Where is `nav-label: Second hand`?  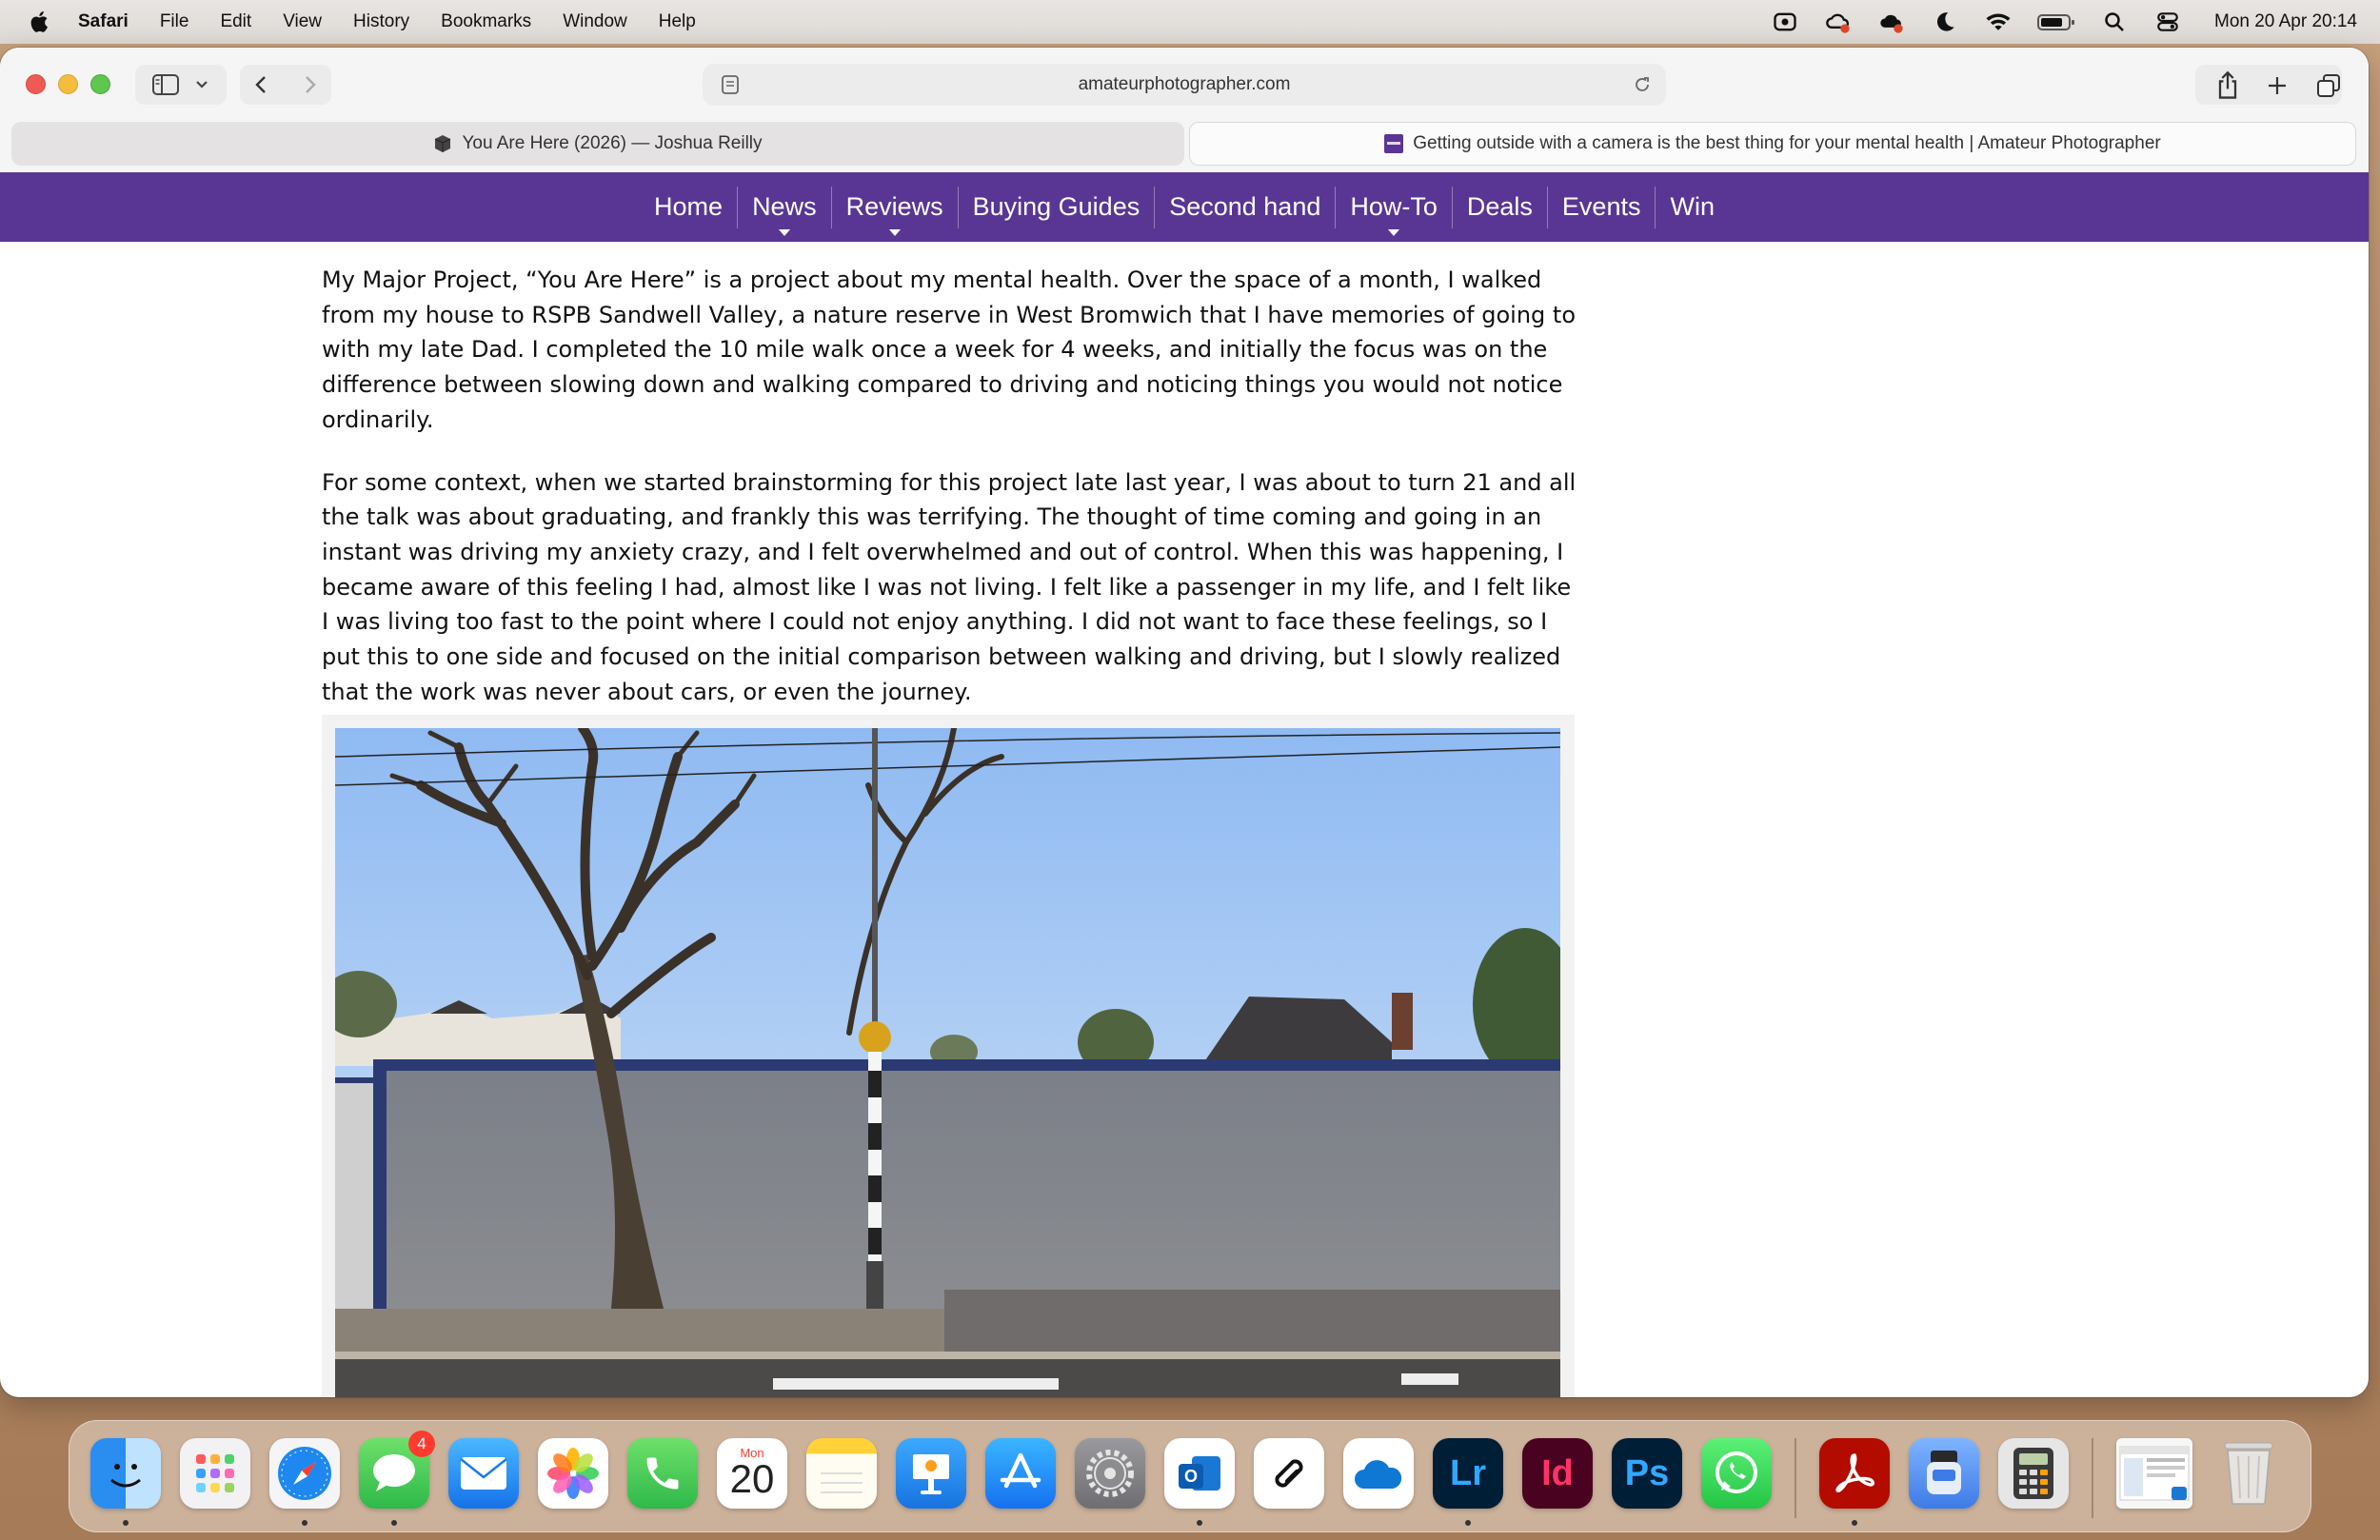 nav-label: Second hand is located at coordinates (1245, 206).